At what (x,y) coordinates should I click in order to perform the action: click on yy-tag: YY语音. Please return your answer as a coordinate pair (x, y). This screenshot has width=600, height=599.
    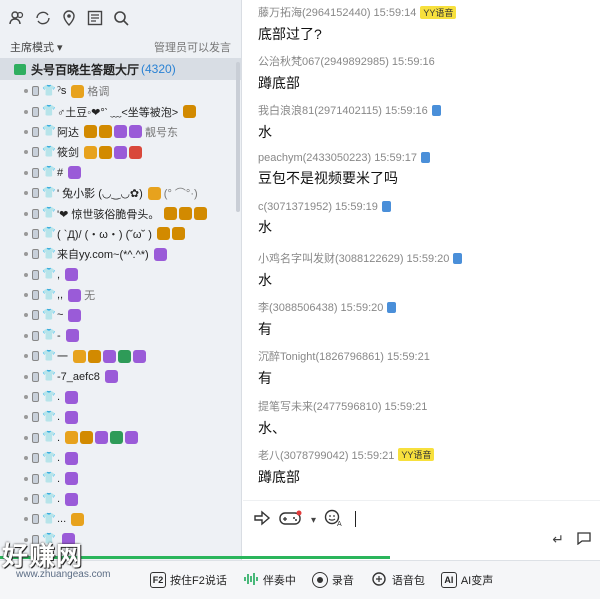
    Looking at the image, I should click on (416, 455).